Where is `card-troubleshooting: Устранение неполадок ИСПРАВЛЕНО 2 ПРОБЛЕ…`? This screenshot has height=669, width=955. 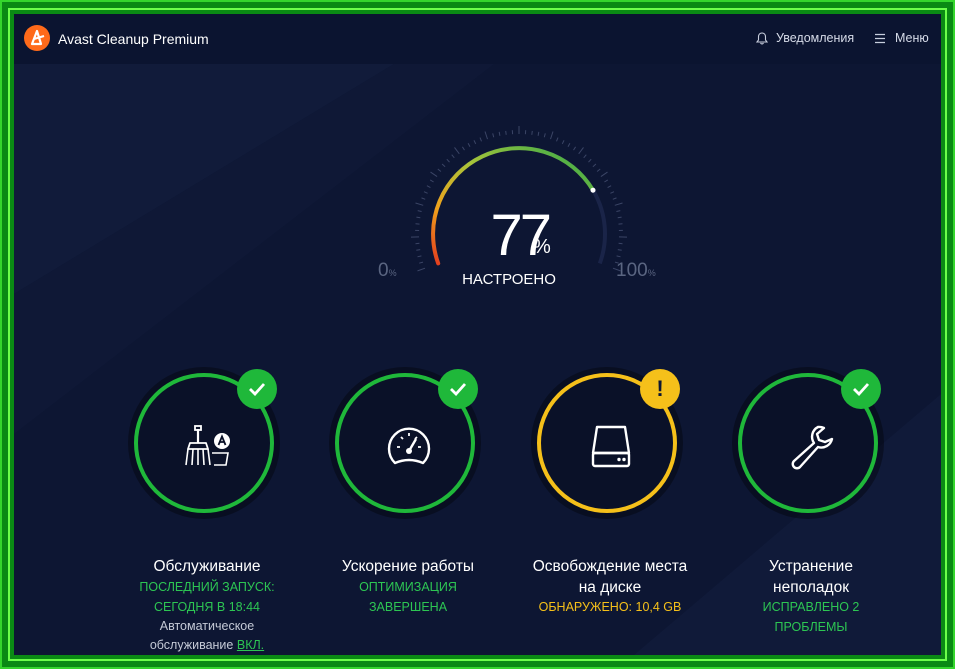
card-troubleshooting: Устранение неполадок ИСПРАВЛЕНО 2 ПРОБЛЕ… is located at coordinates (811, 509).